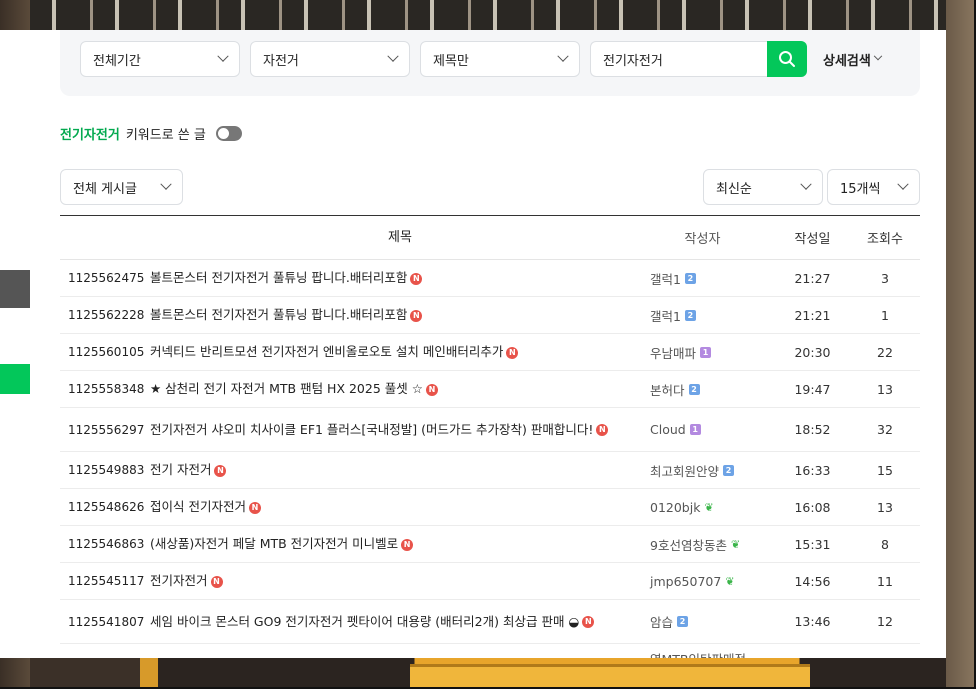 The height and width of the screenshot is (689, 976). I want to click on page-size-select: 15개씩, so click(873, 187).